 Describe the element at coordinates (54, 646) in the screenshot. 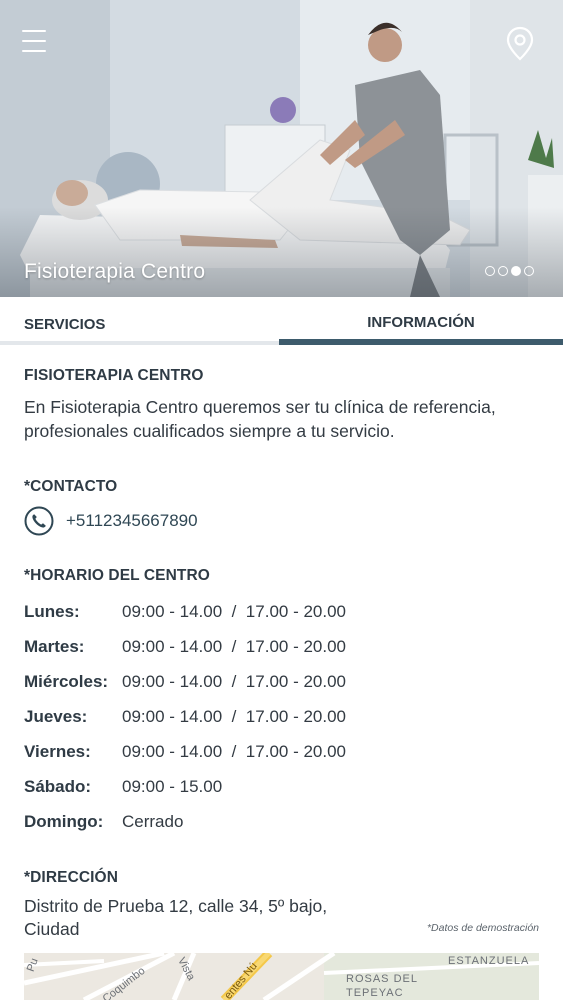

I see `schedule-day: Martes:` at that location.